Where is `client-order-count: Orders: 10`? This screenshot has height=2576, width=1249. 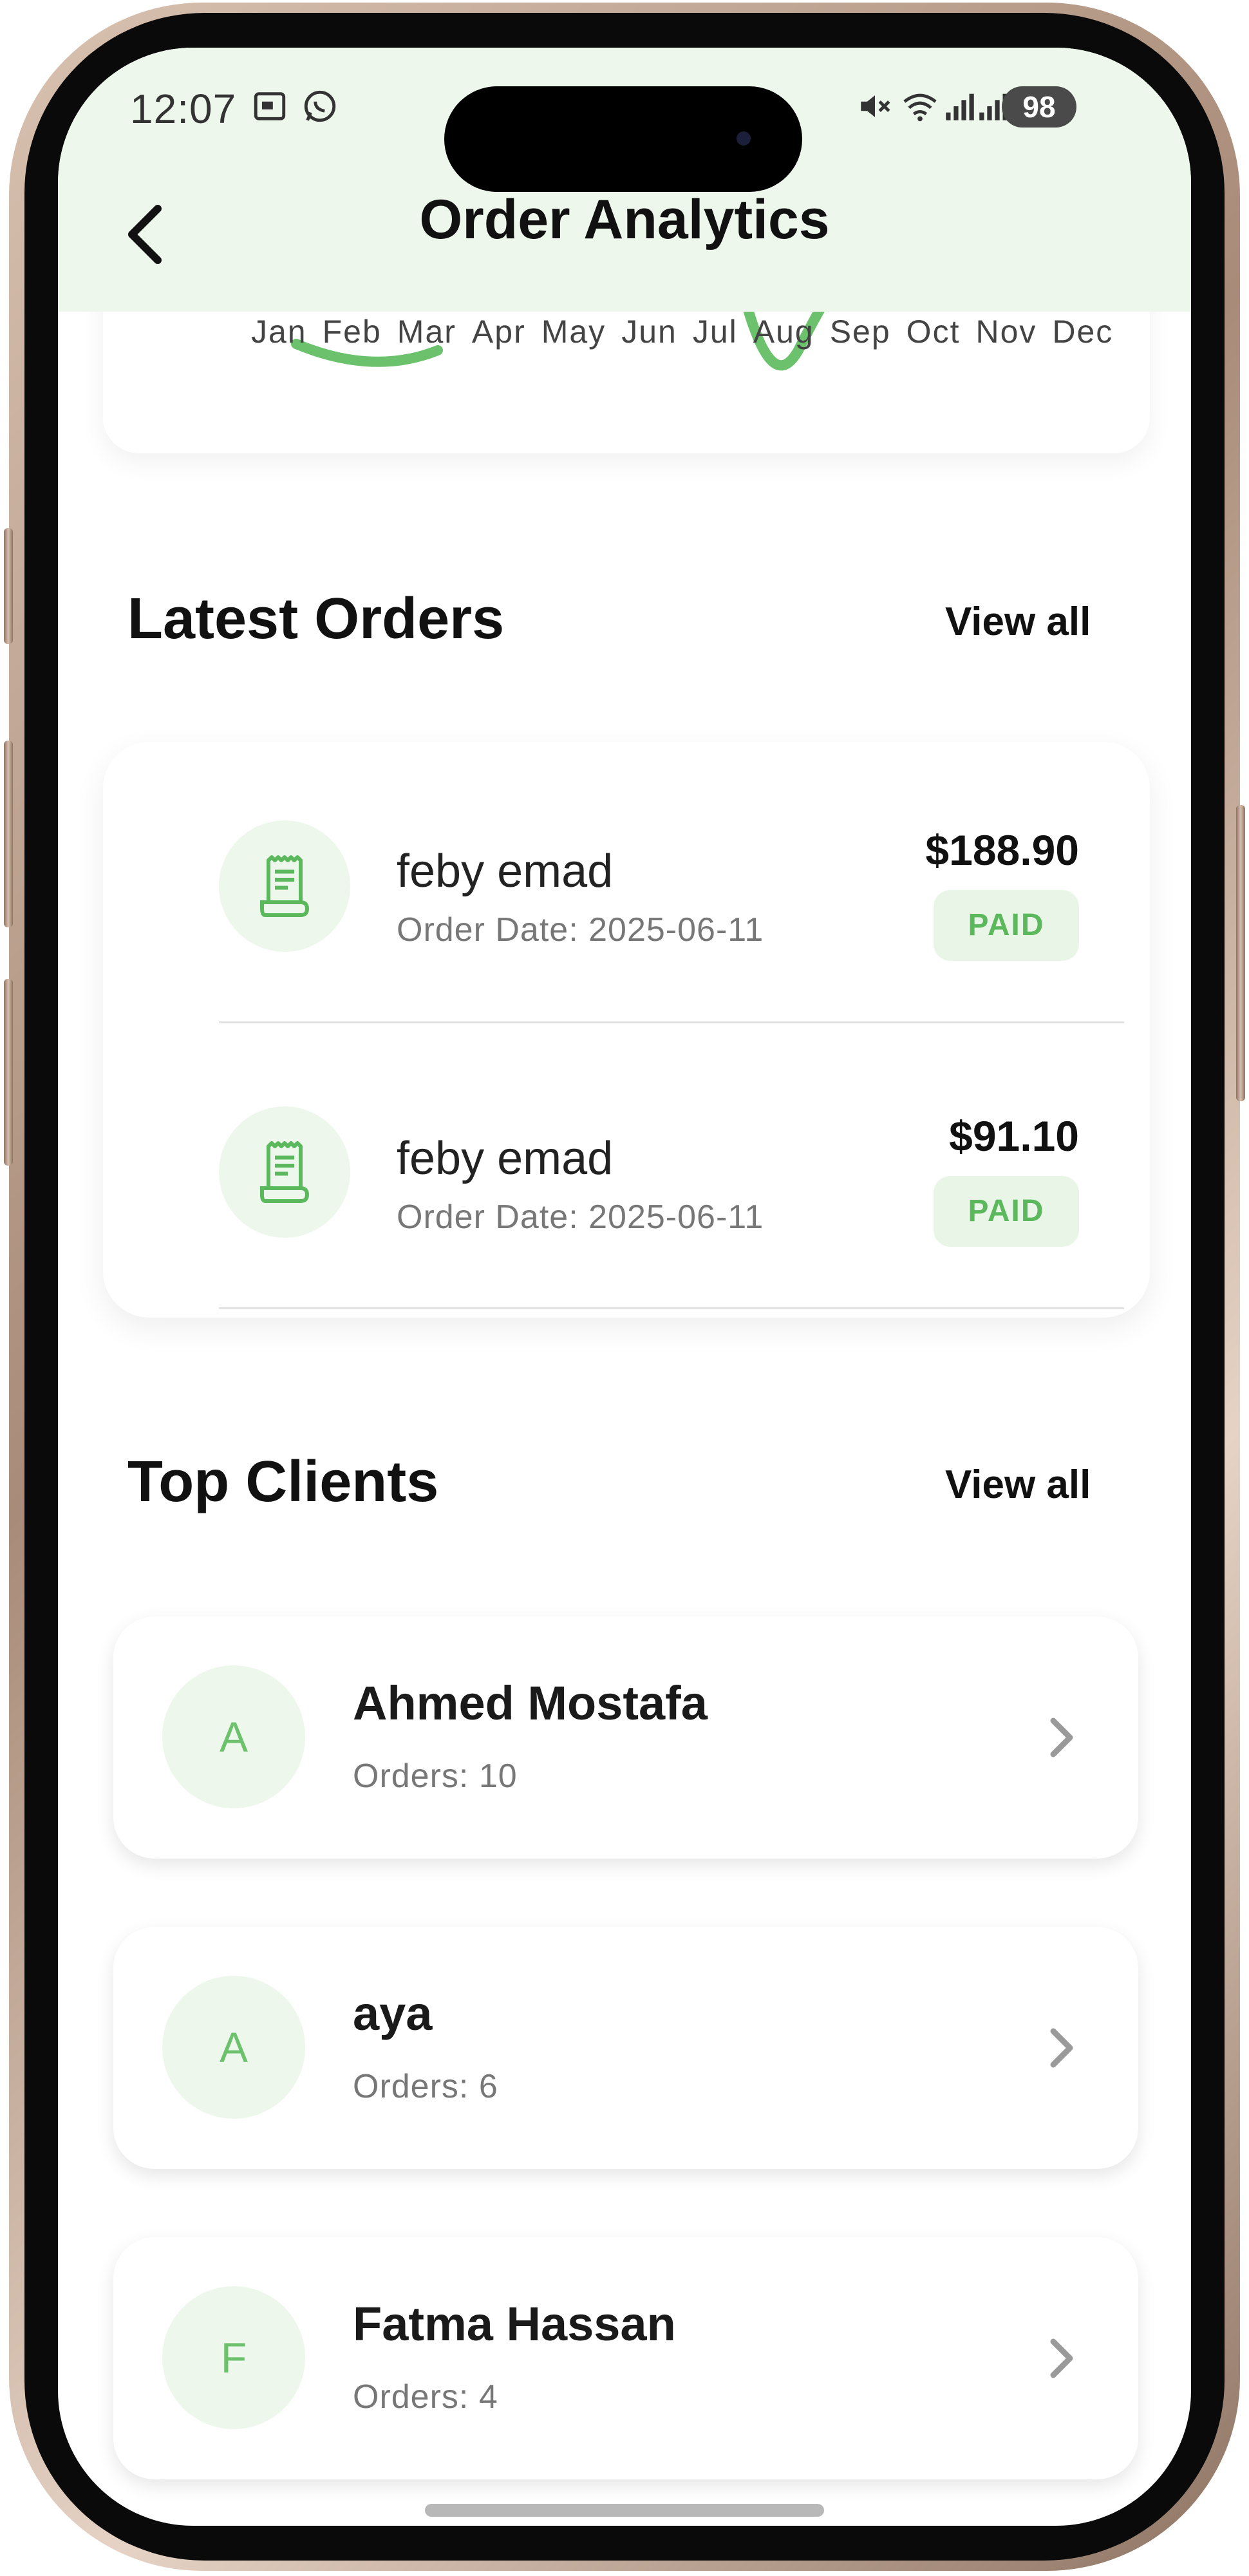
client-order-count: Orders: 10 is located at coordinates (435, 1776).